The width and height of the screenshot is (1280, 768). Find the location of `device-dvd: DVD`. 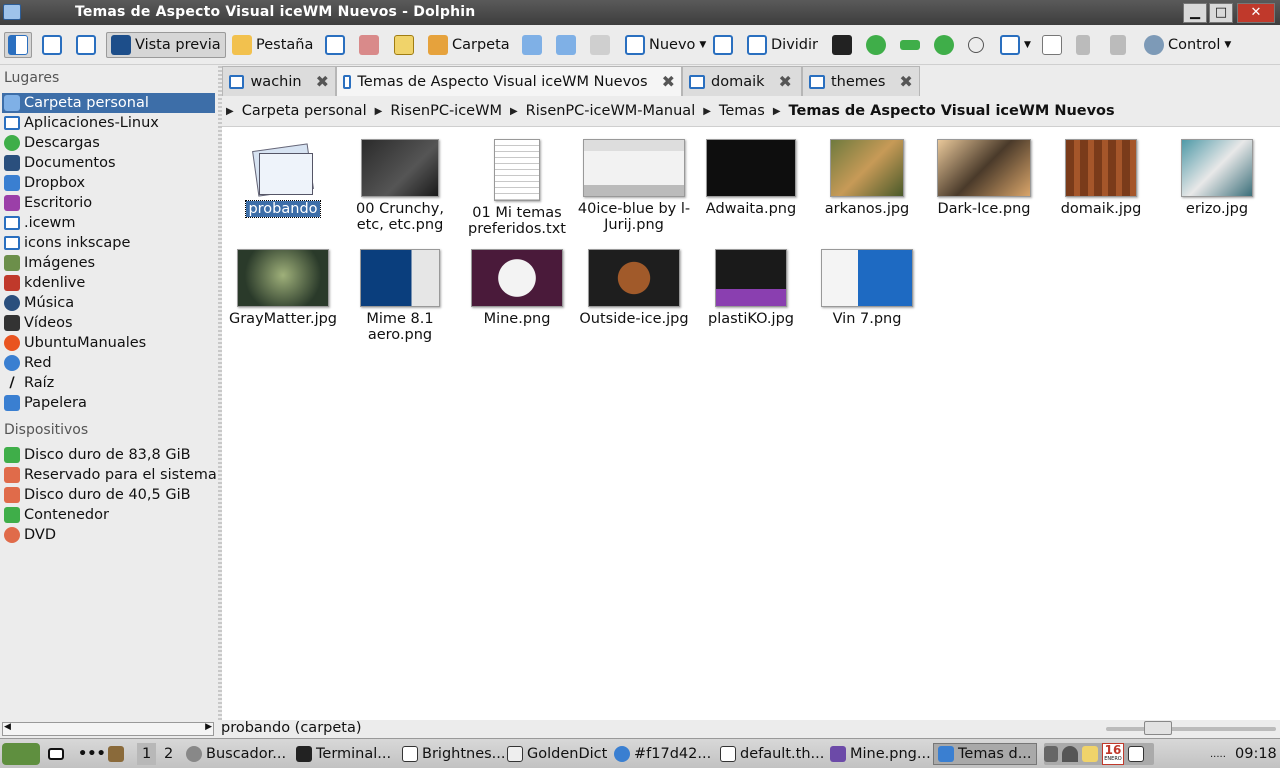

device-dvd: DVD is located at coordinates (108, 535).